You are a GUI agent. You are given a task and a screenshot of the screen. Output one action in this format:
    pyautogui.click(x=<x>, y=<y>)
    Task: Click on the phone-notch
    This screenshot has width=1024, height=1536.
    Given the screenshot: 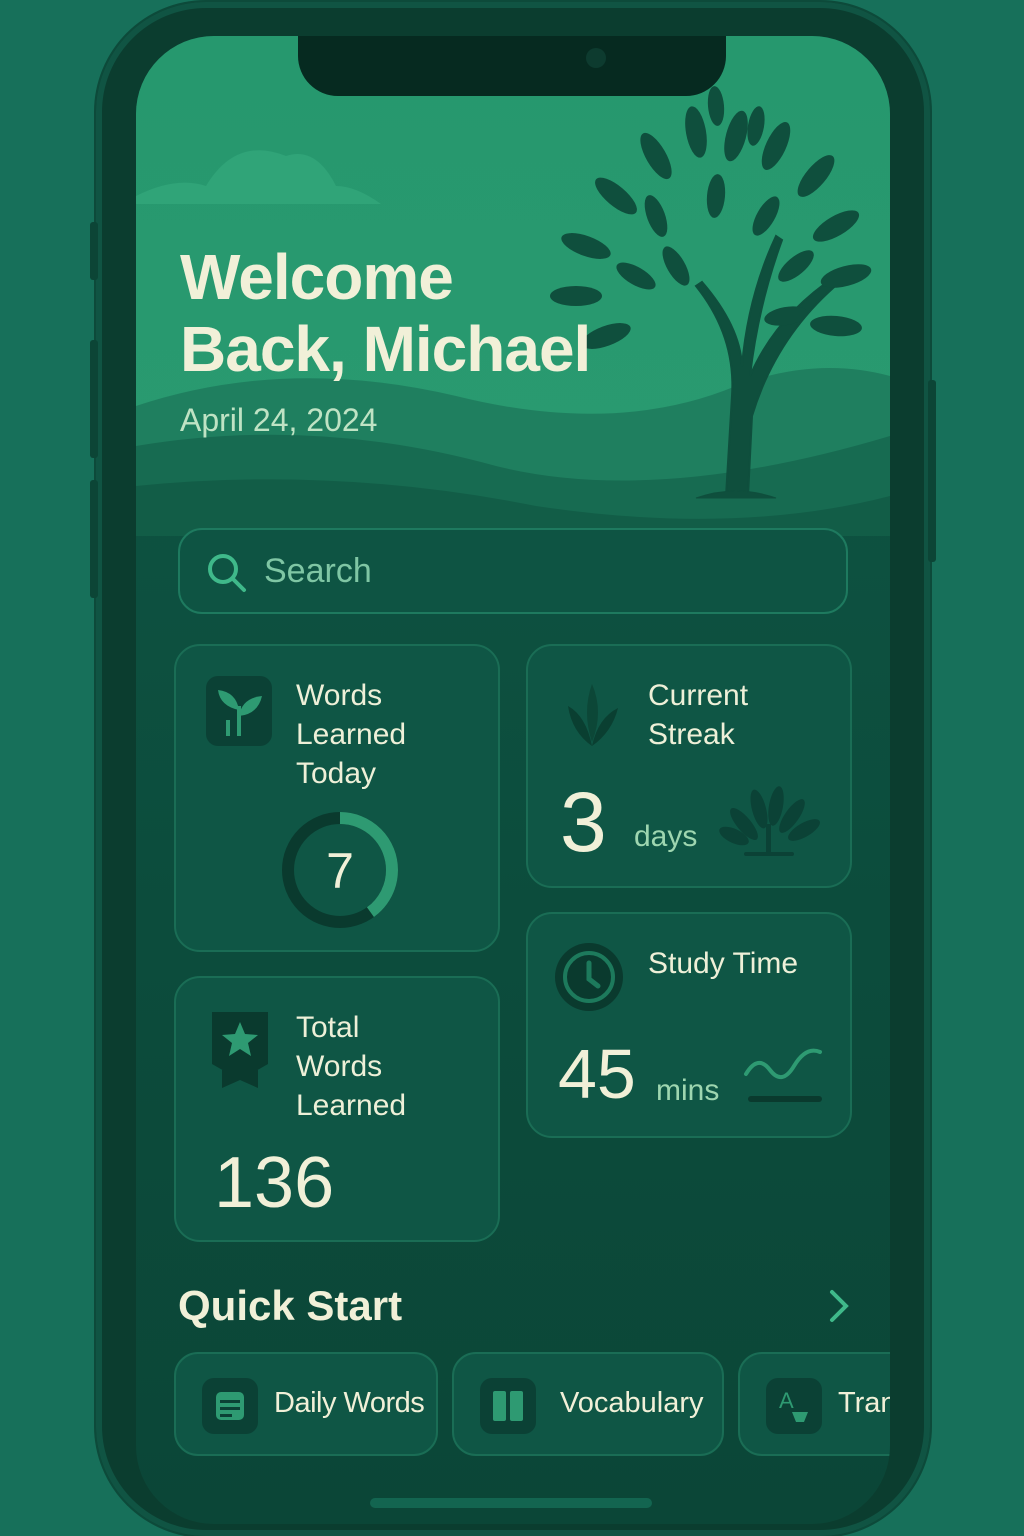 What is the action you would take?
    pyautogui.click(x=512, y=66)
    